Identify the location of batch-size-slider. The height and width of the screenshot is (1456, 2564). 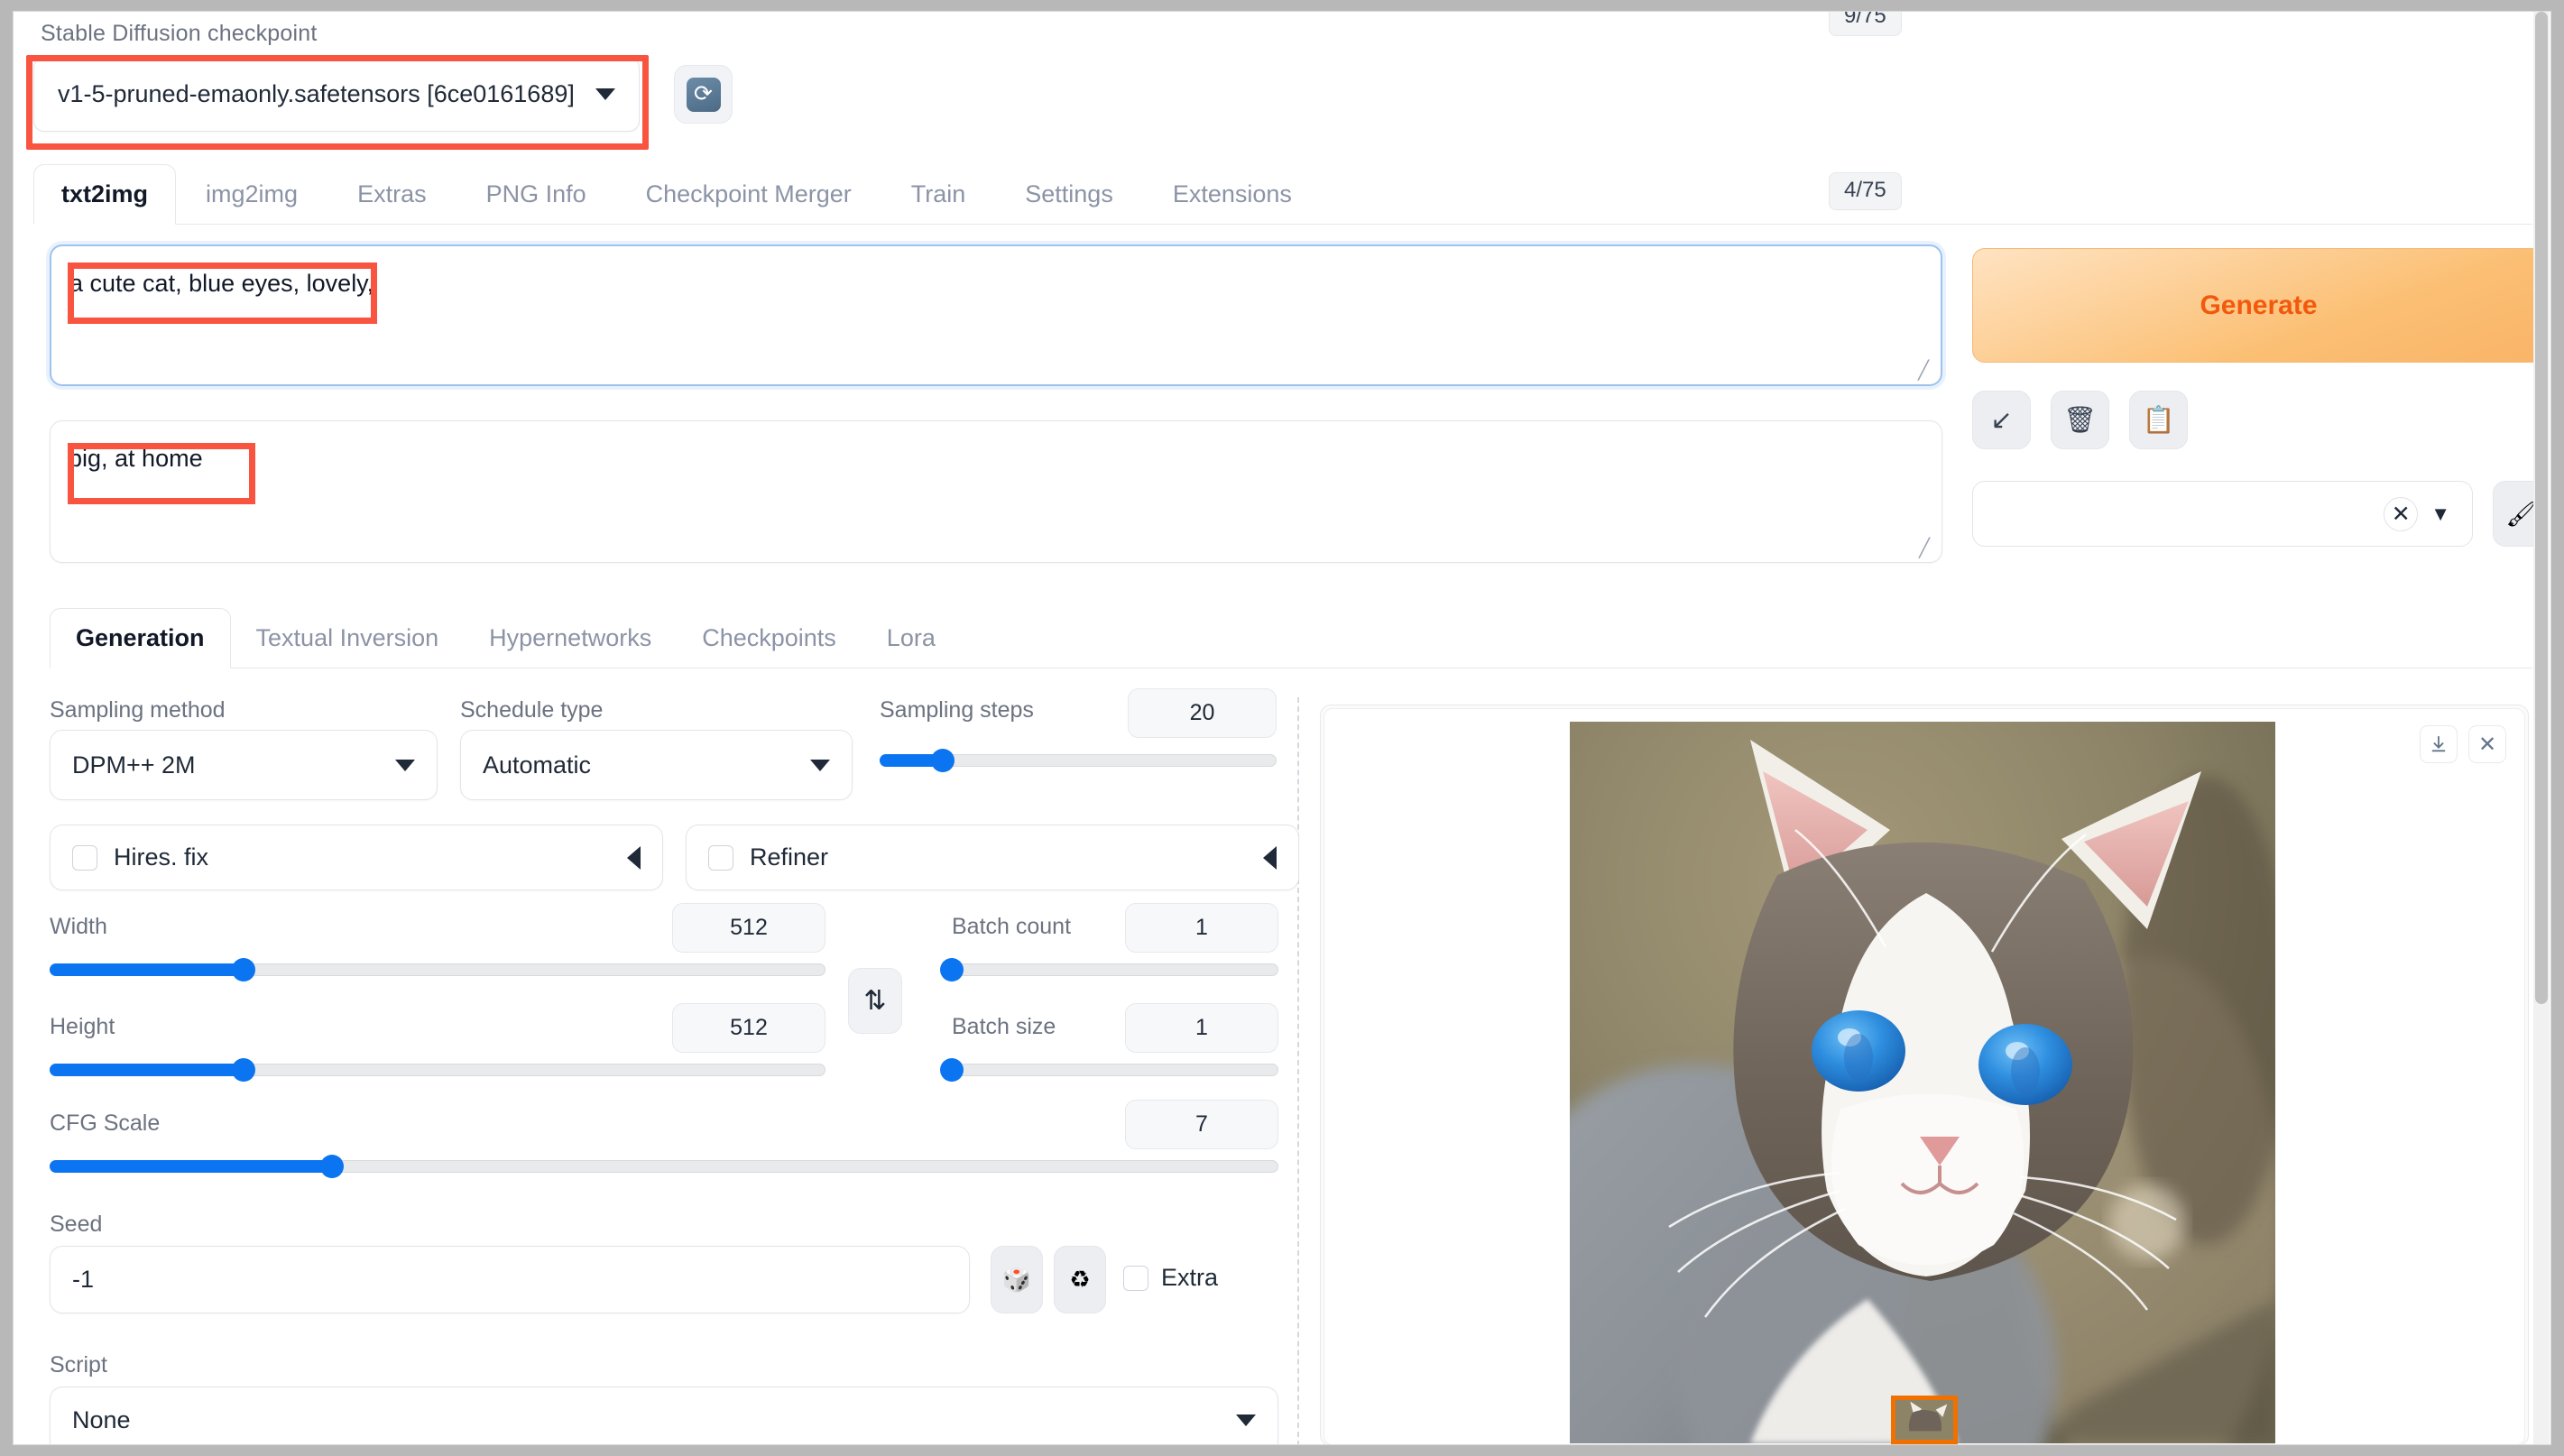
(1109, 1070).